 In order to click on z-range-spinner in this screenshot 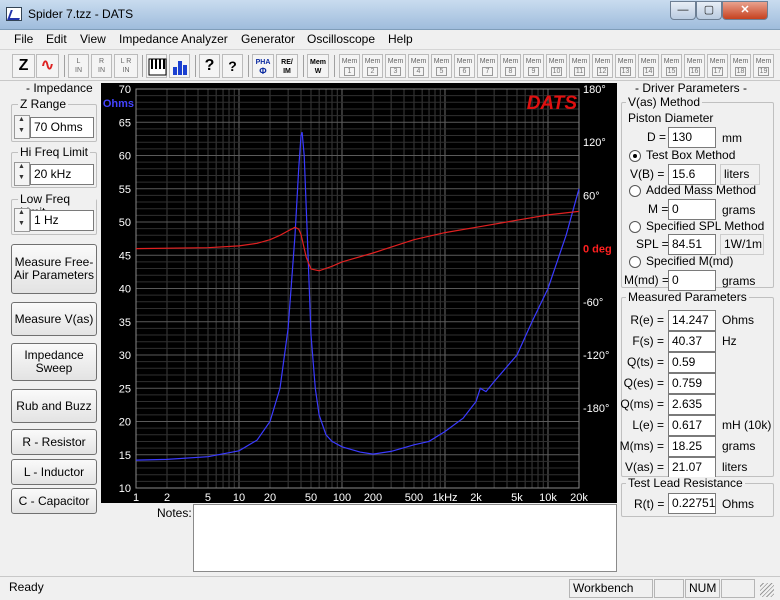, I will do `click(22, 127)`.